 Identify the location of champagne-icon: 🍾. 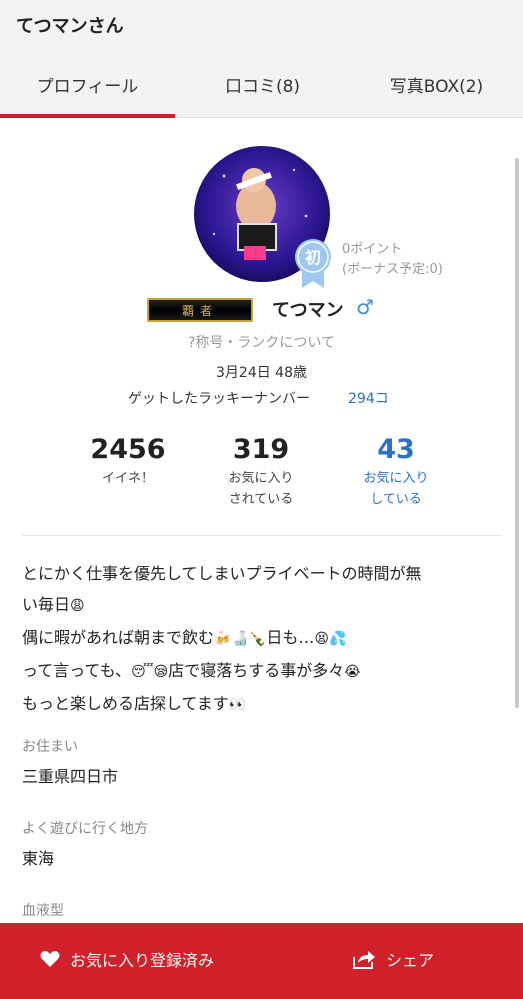
(257, 639).